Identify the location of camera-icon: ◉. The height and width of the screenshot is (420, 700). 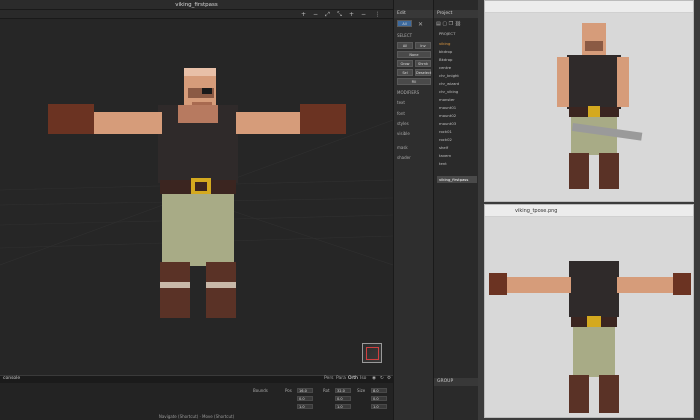
(374, 378).